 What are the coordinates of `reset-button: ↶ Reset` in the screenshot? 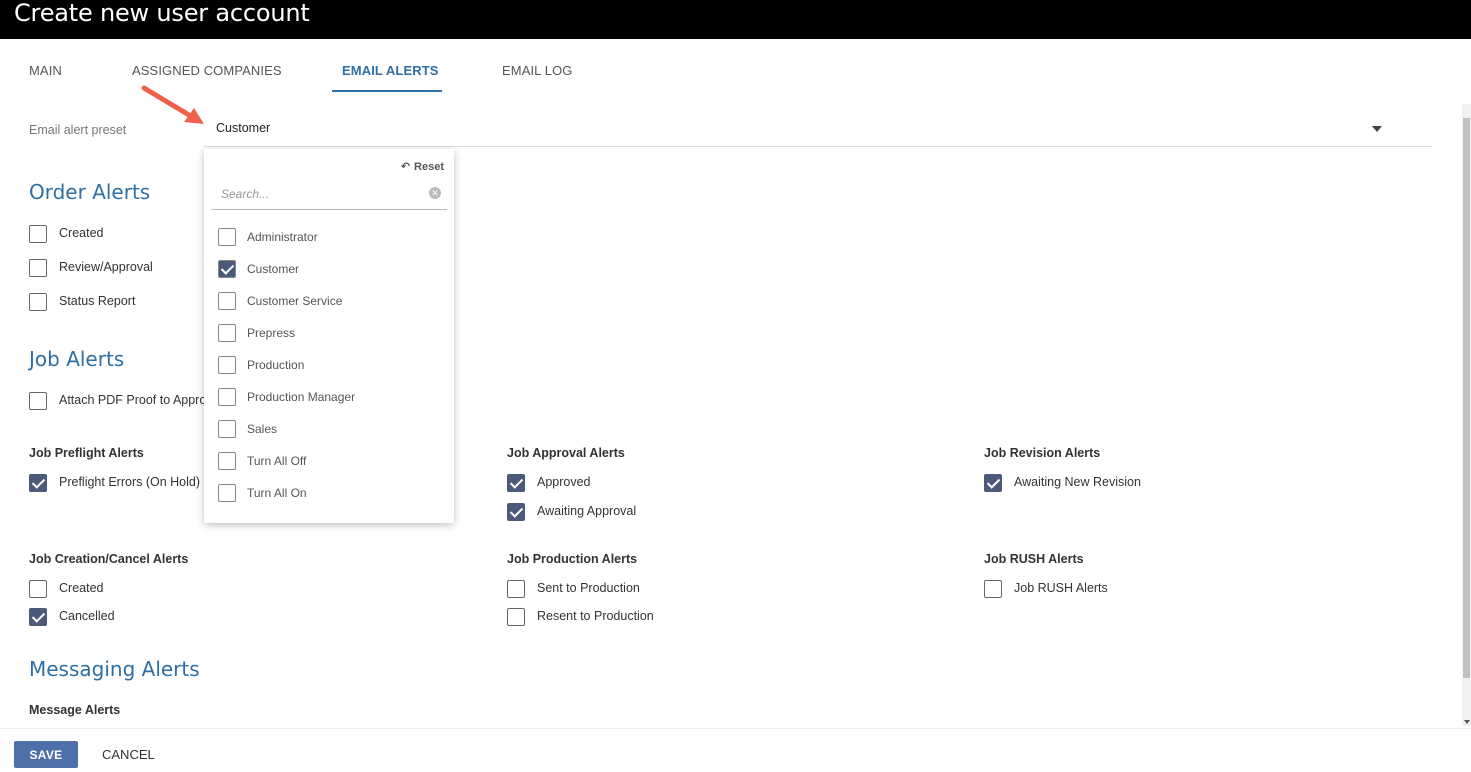 It's located at (422, 166).